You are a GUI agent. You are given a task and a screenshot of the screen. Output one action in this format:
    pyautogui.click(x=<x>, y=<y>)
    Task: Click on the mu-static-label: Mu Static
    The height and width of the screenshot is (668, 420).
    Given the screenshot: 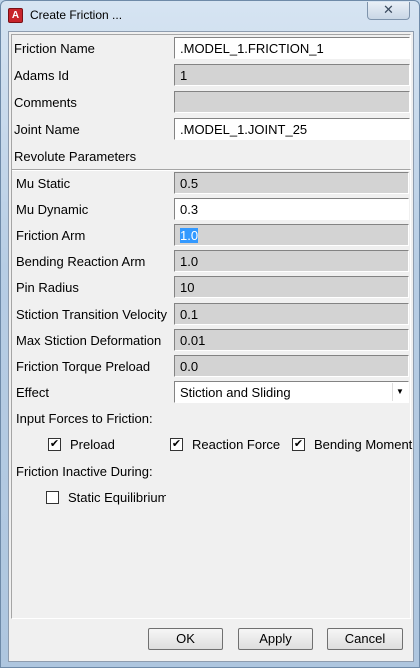 What is the action you would take?
    pyautogui.click(x=43, y=183)
    